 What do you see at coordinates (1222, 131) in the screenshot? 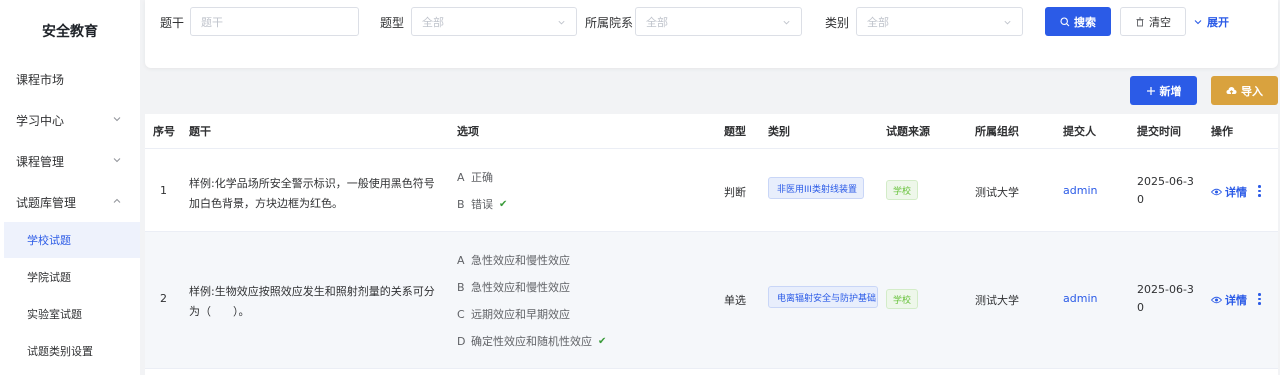
I see `header-action: 操作` at bounding box center [1222, 131].